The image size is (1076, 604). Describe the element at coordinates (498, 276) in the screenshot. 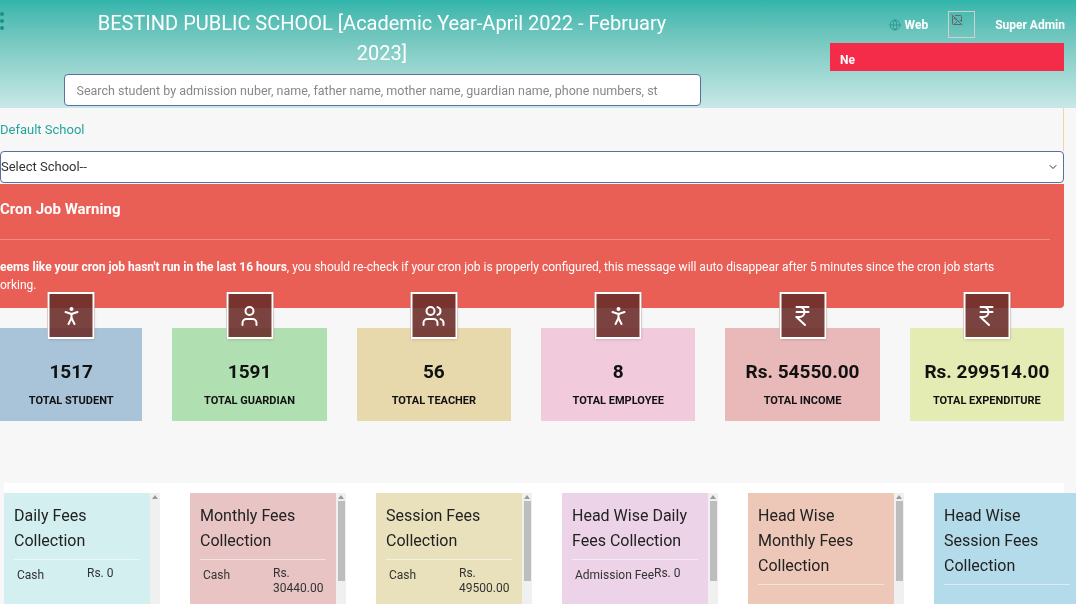

I see `warning-message: eems like your cron job hasn't run in the last 16 hours, you should re-check if your cron job is properly configured, this message will auto disappear after 5 minutes since the cron job starts orking.` at that location.